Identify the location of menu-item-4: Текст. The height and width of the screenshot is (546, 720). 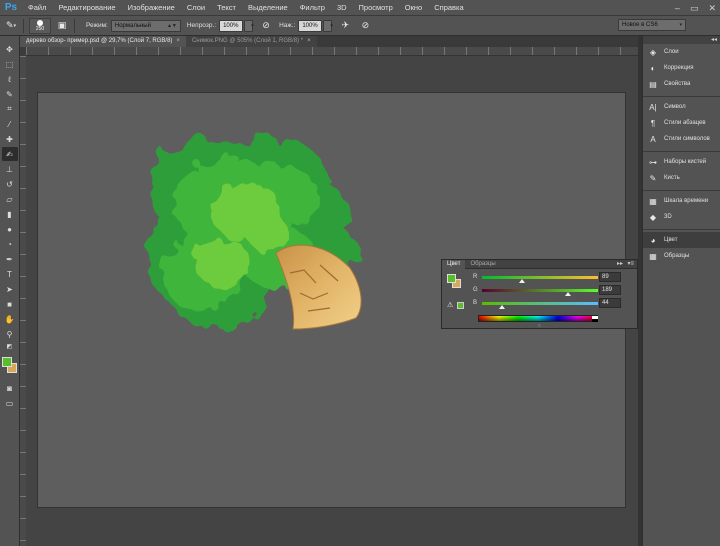
(226, 8).